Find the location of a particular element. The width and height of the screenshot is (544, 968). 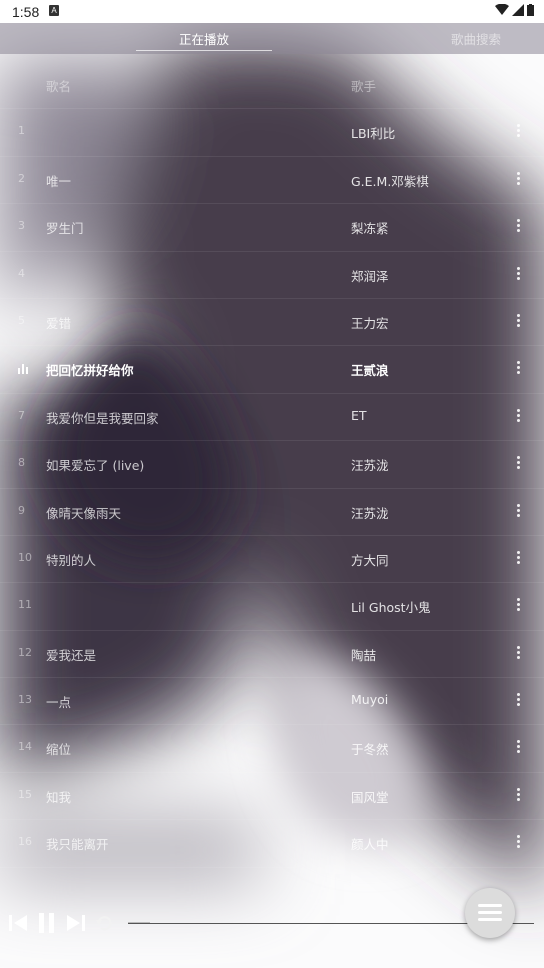

battery-icon is located at coordinates (530, 10).